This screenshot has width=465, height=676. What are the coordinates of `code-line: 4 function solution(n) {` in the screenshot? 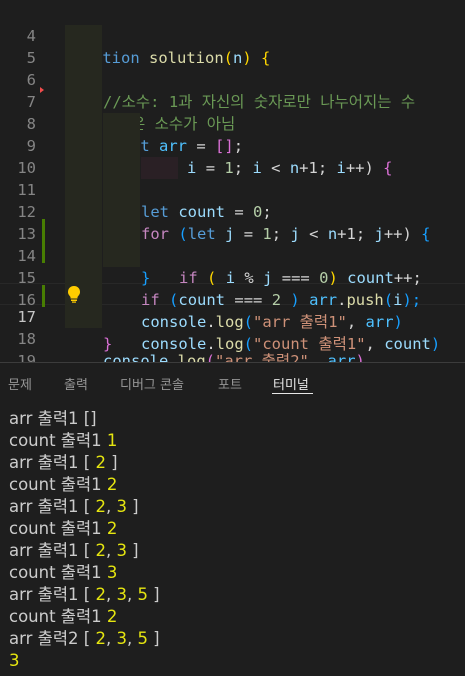 It's located at (232, 35).